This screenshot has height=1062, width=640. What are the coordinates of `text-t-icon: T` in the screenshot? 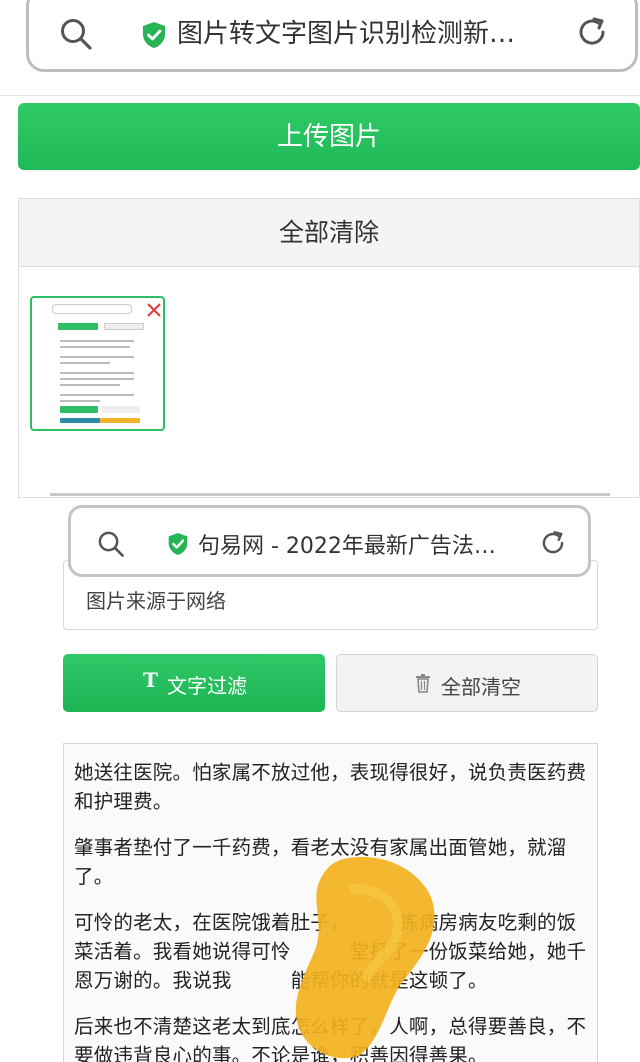 It's located at (150, 680).